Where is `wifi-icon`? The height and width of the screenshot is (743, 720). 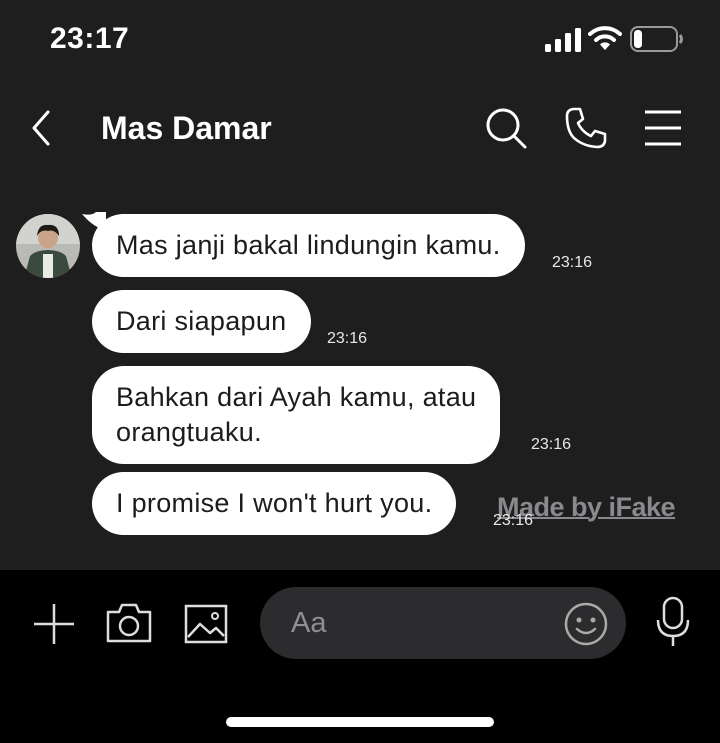 wifi-icon is located at coordinates (605, 38).